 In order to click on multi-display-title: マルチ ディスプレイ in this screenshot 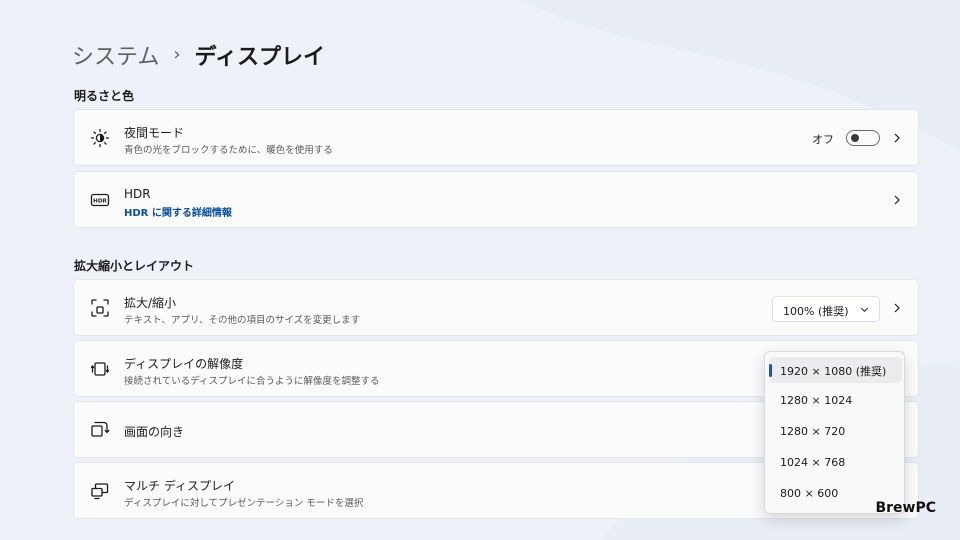, I will do `click(179, 486)`.